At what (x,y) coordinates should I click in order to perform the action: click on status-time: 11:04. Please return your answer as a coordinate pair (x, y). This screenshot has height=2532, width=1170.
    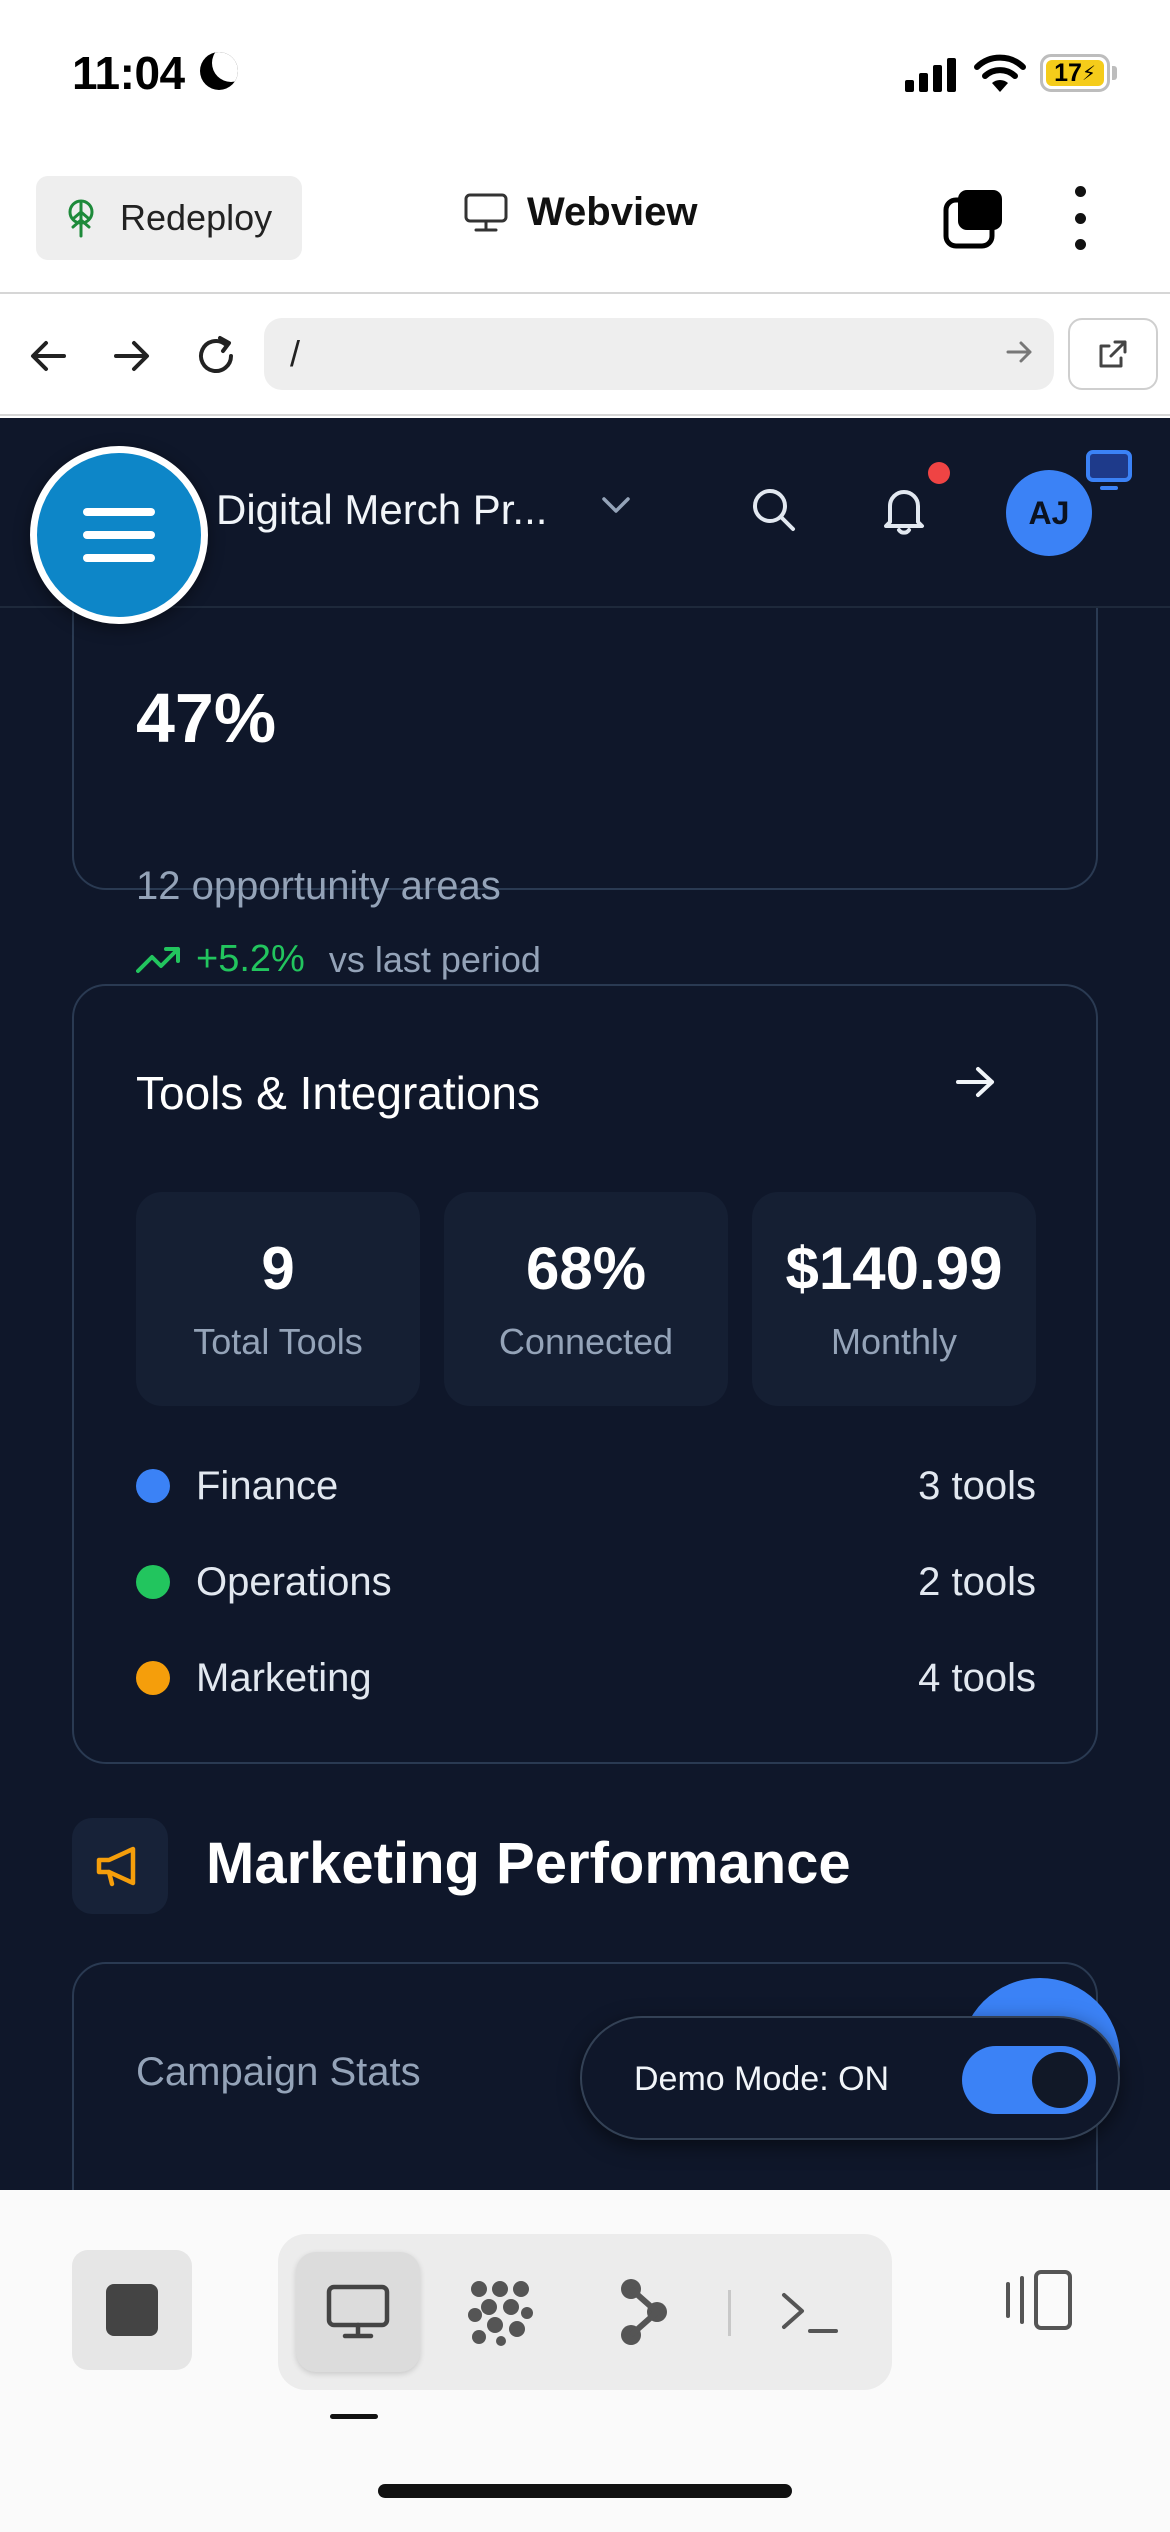
    Looking at the image, I should click on (128, 73).